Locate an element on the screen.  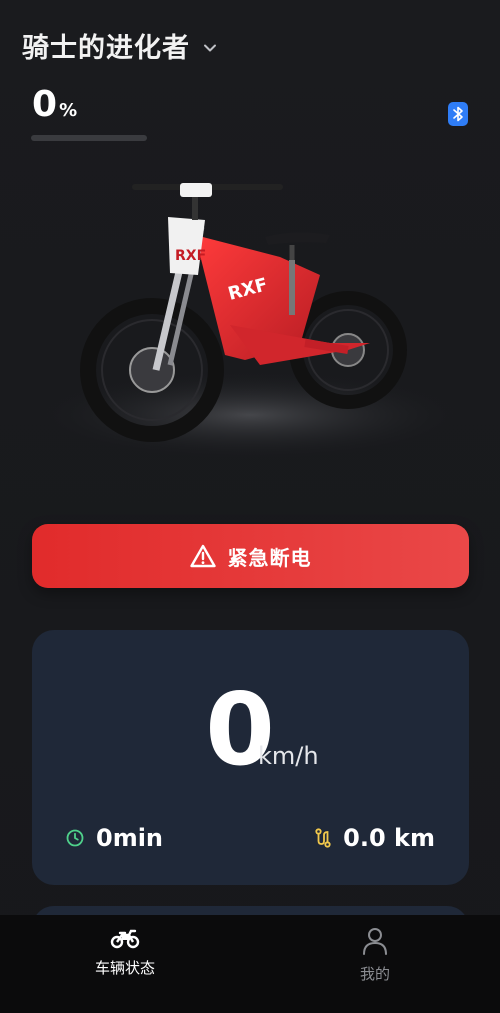
bottom-nav: 车辆状态 我的 is located at coordinates (250, 964).